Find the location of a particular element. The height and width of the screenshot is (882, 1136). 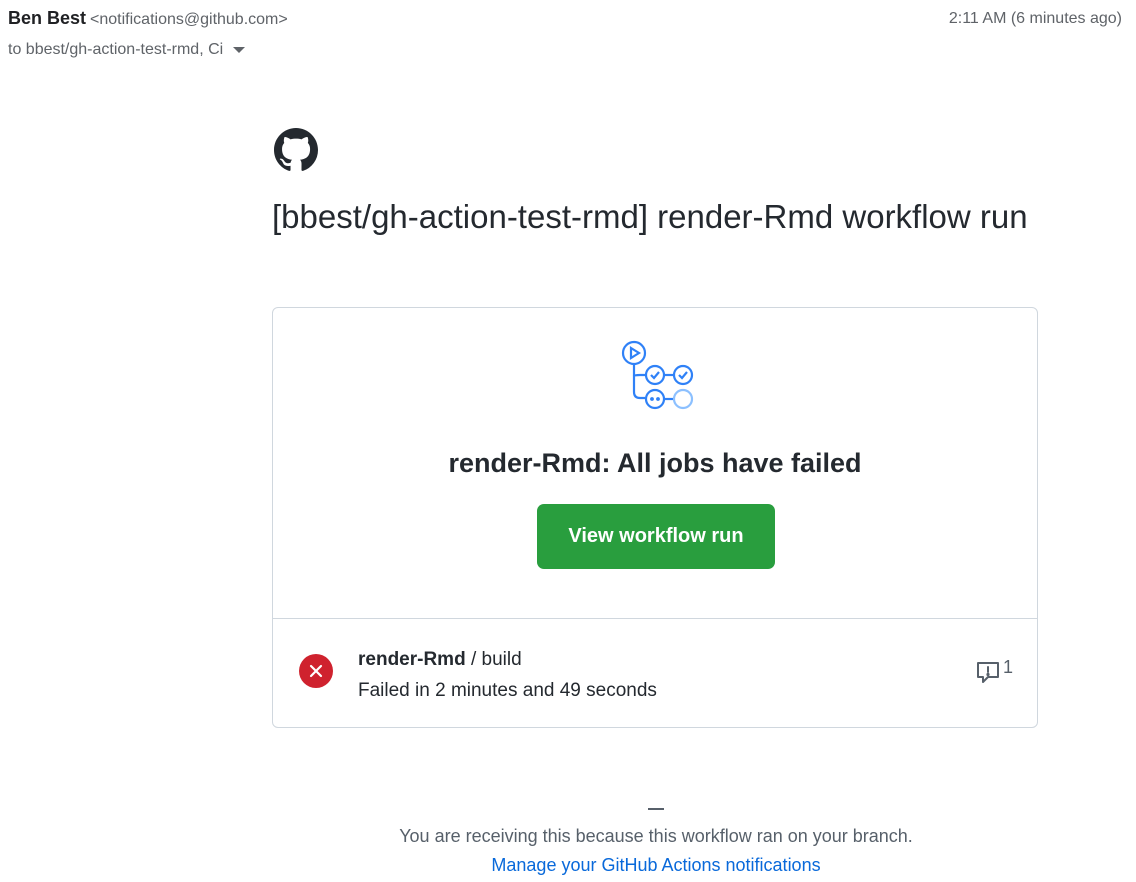

email-timestamp: 2:11 AM (6 minutes ago) is located at coordinates (1035, 18).